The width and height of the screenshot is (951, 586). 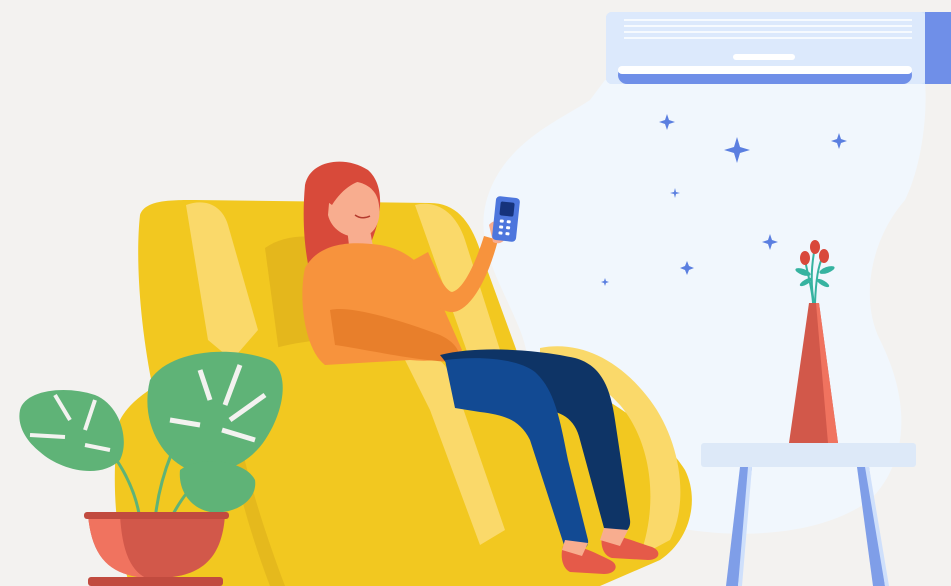 I want to click on remote-control-icon, so click(x=506, y=219).